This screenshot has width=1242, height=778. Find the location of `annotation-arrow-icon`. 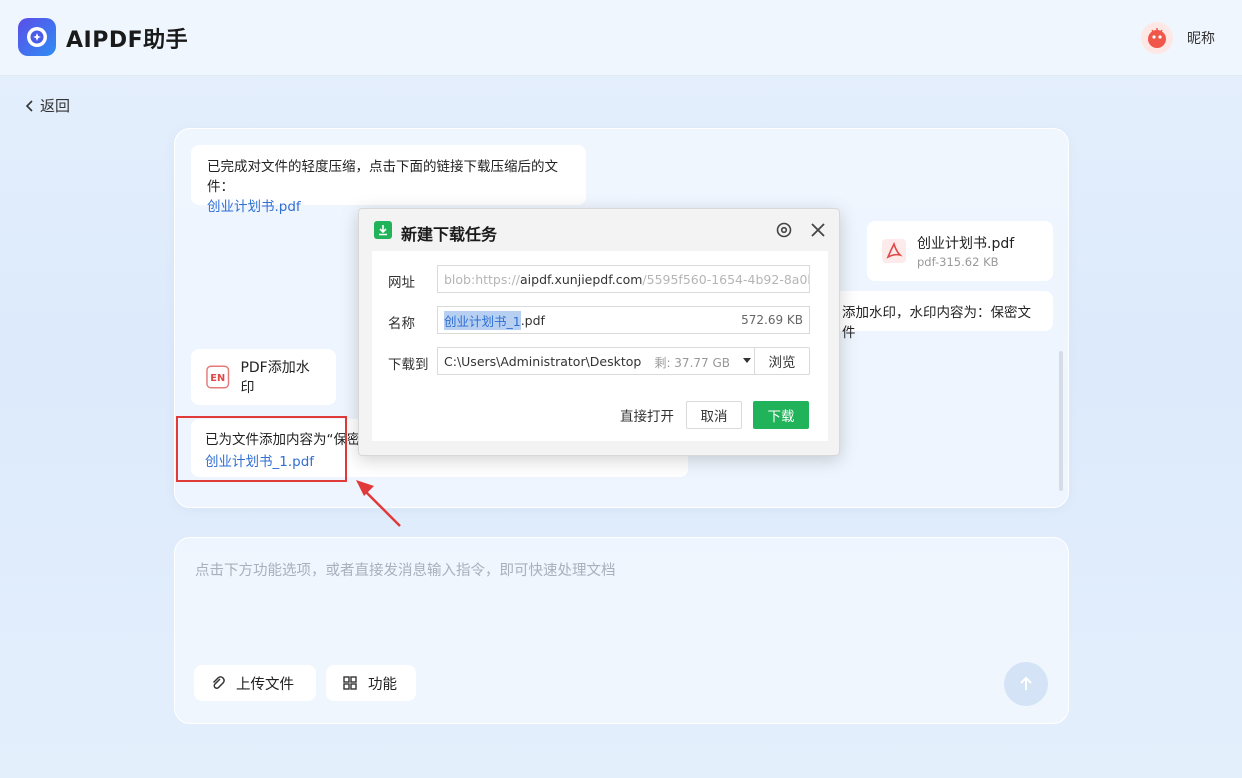

annotation-arrow-icon is located at coordinates (378, 503).